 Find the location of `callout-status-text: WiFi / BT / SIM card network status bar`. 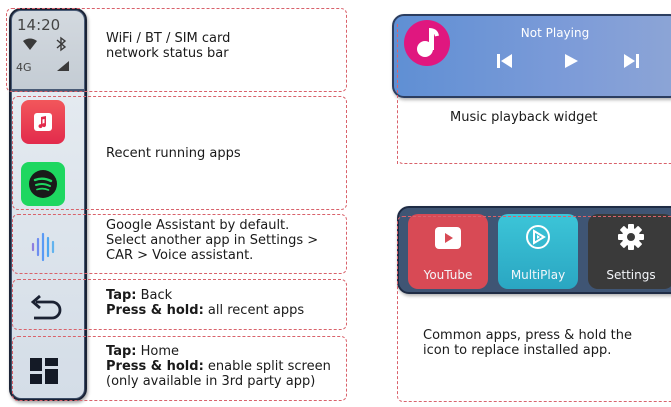

callout-status-text: WiFi / BT / SIM card network status bar is located at coordinates (221, 46).